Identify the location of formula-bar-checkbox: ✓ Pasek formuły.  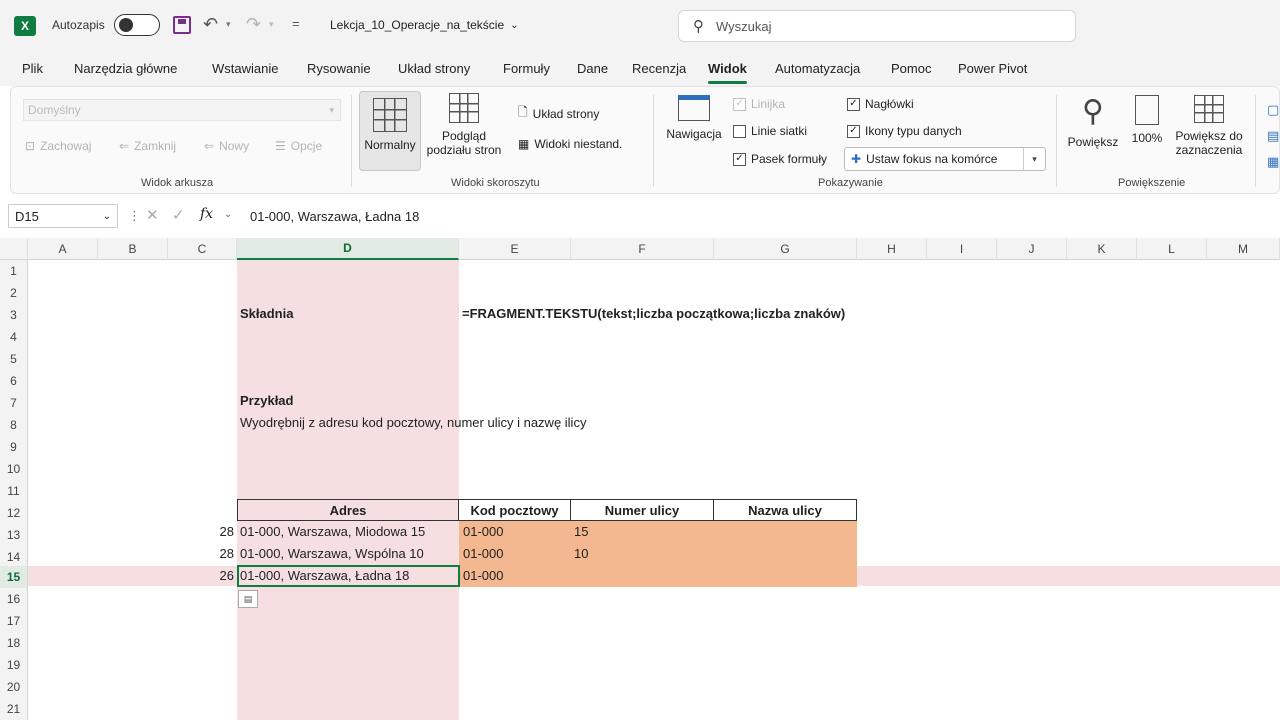
(780, 159).